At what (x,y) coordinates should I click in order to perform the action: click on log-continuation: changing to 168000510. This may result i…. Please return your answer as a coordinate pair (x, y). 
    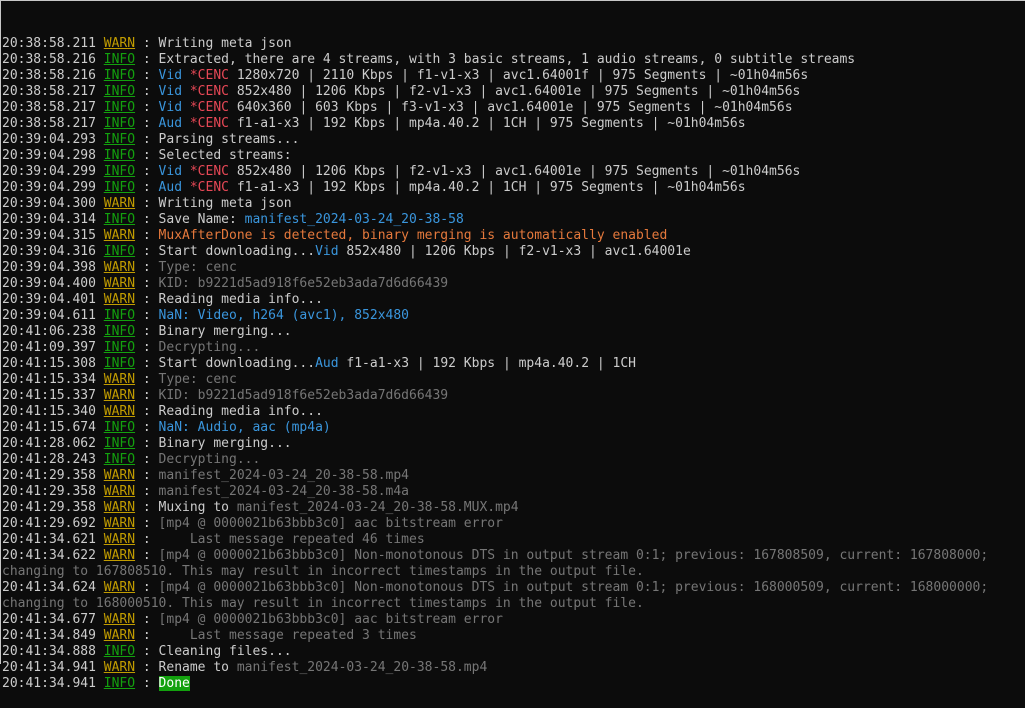
    Looking at the image, I should click on (323, 603).